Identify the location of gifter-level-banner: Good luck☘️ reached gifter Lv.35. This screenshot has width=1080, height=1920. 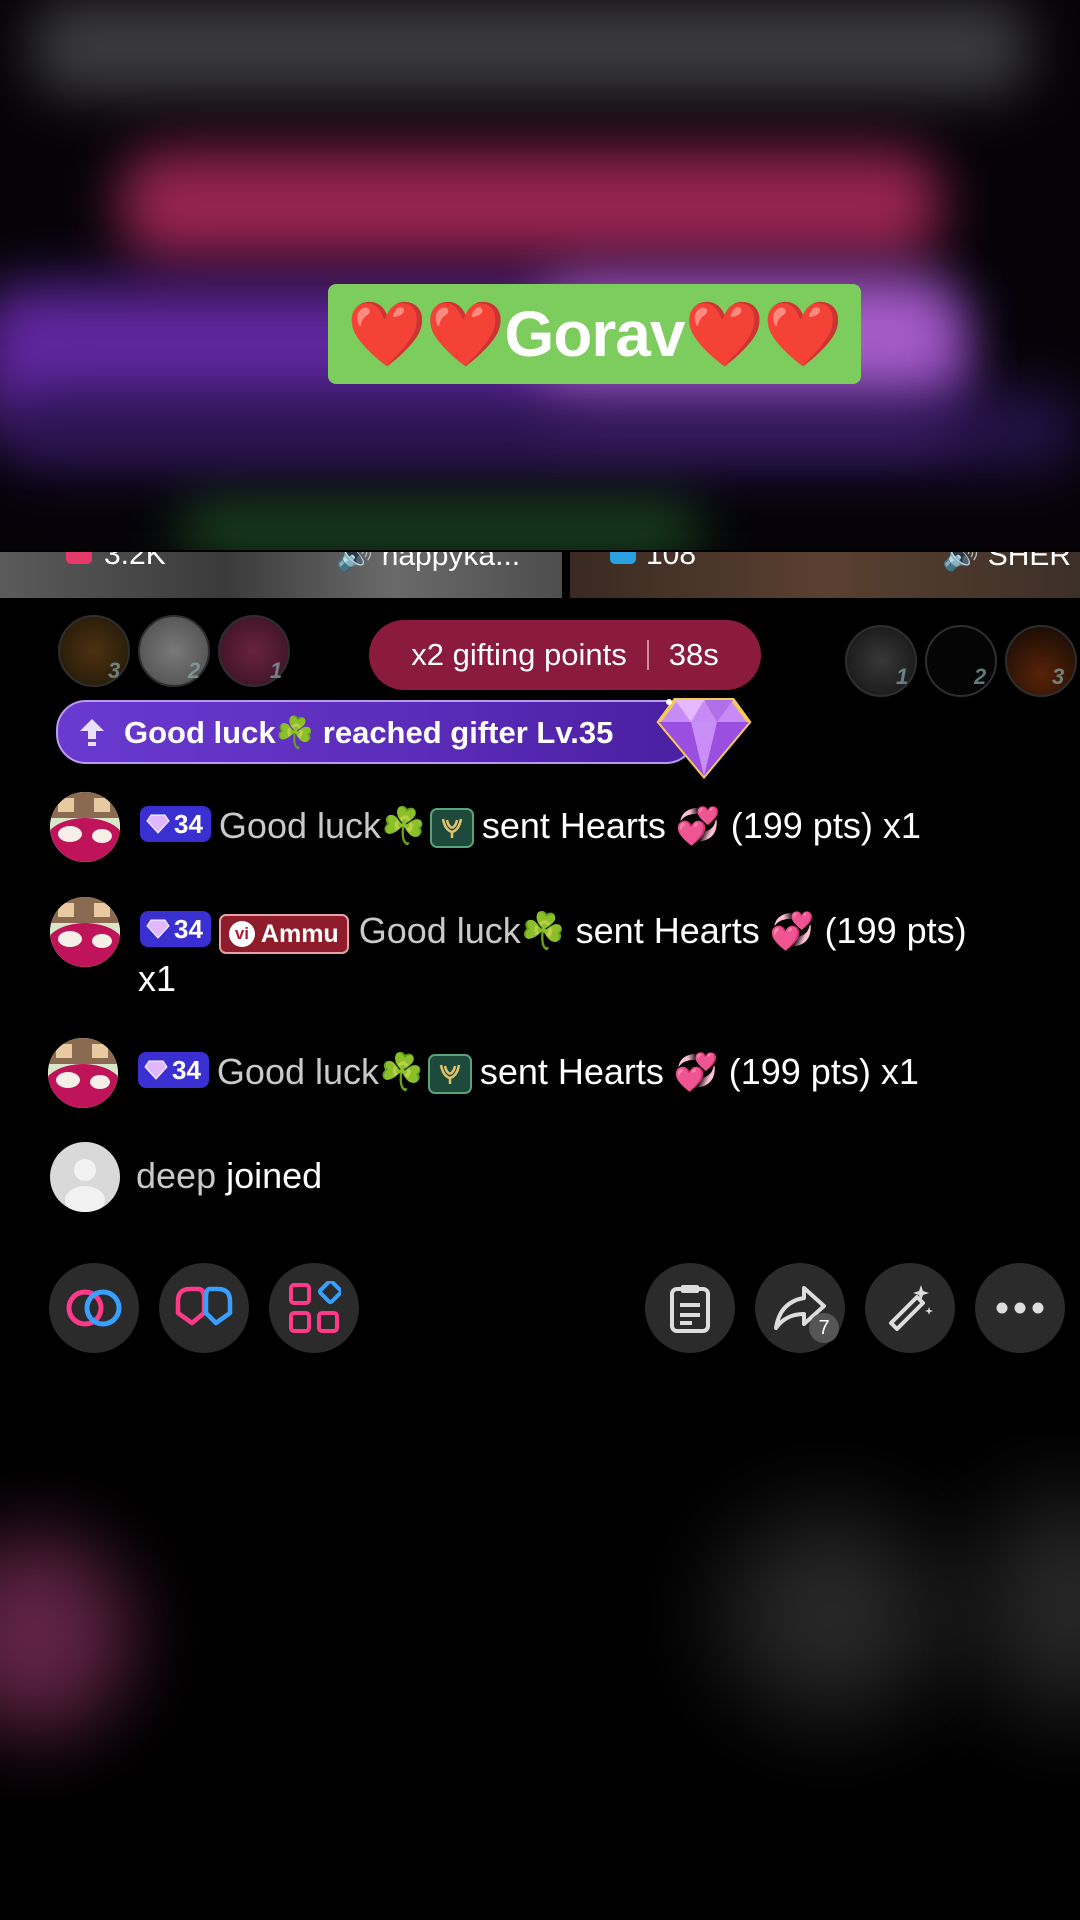
(376, 732).